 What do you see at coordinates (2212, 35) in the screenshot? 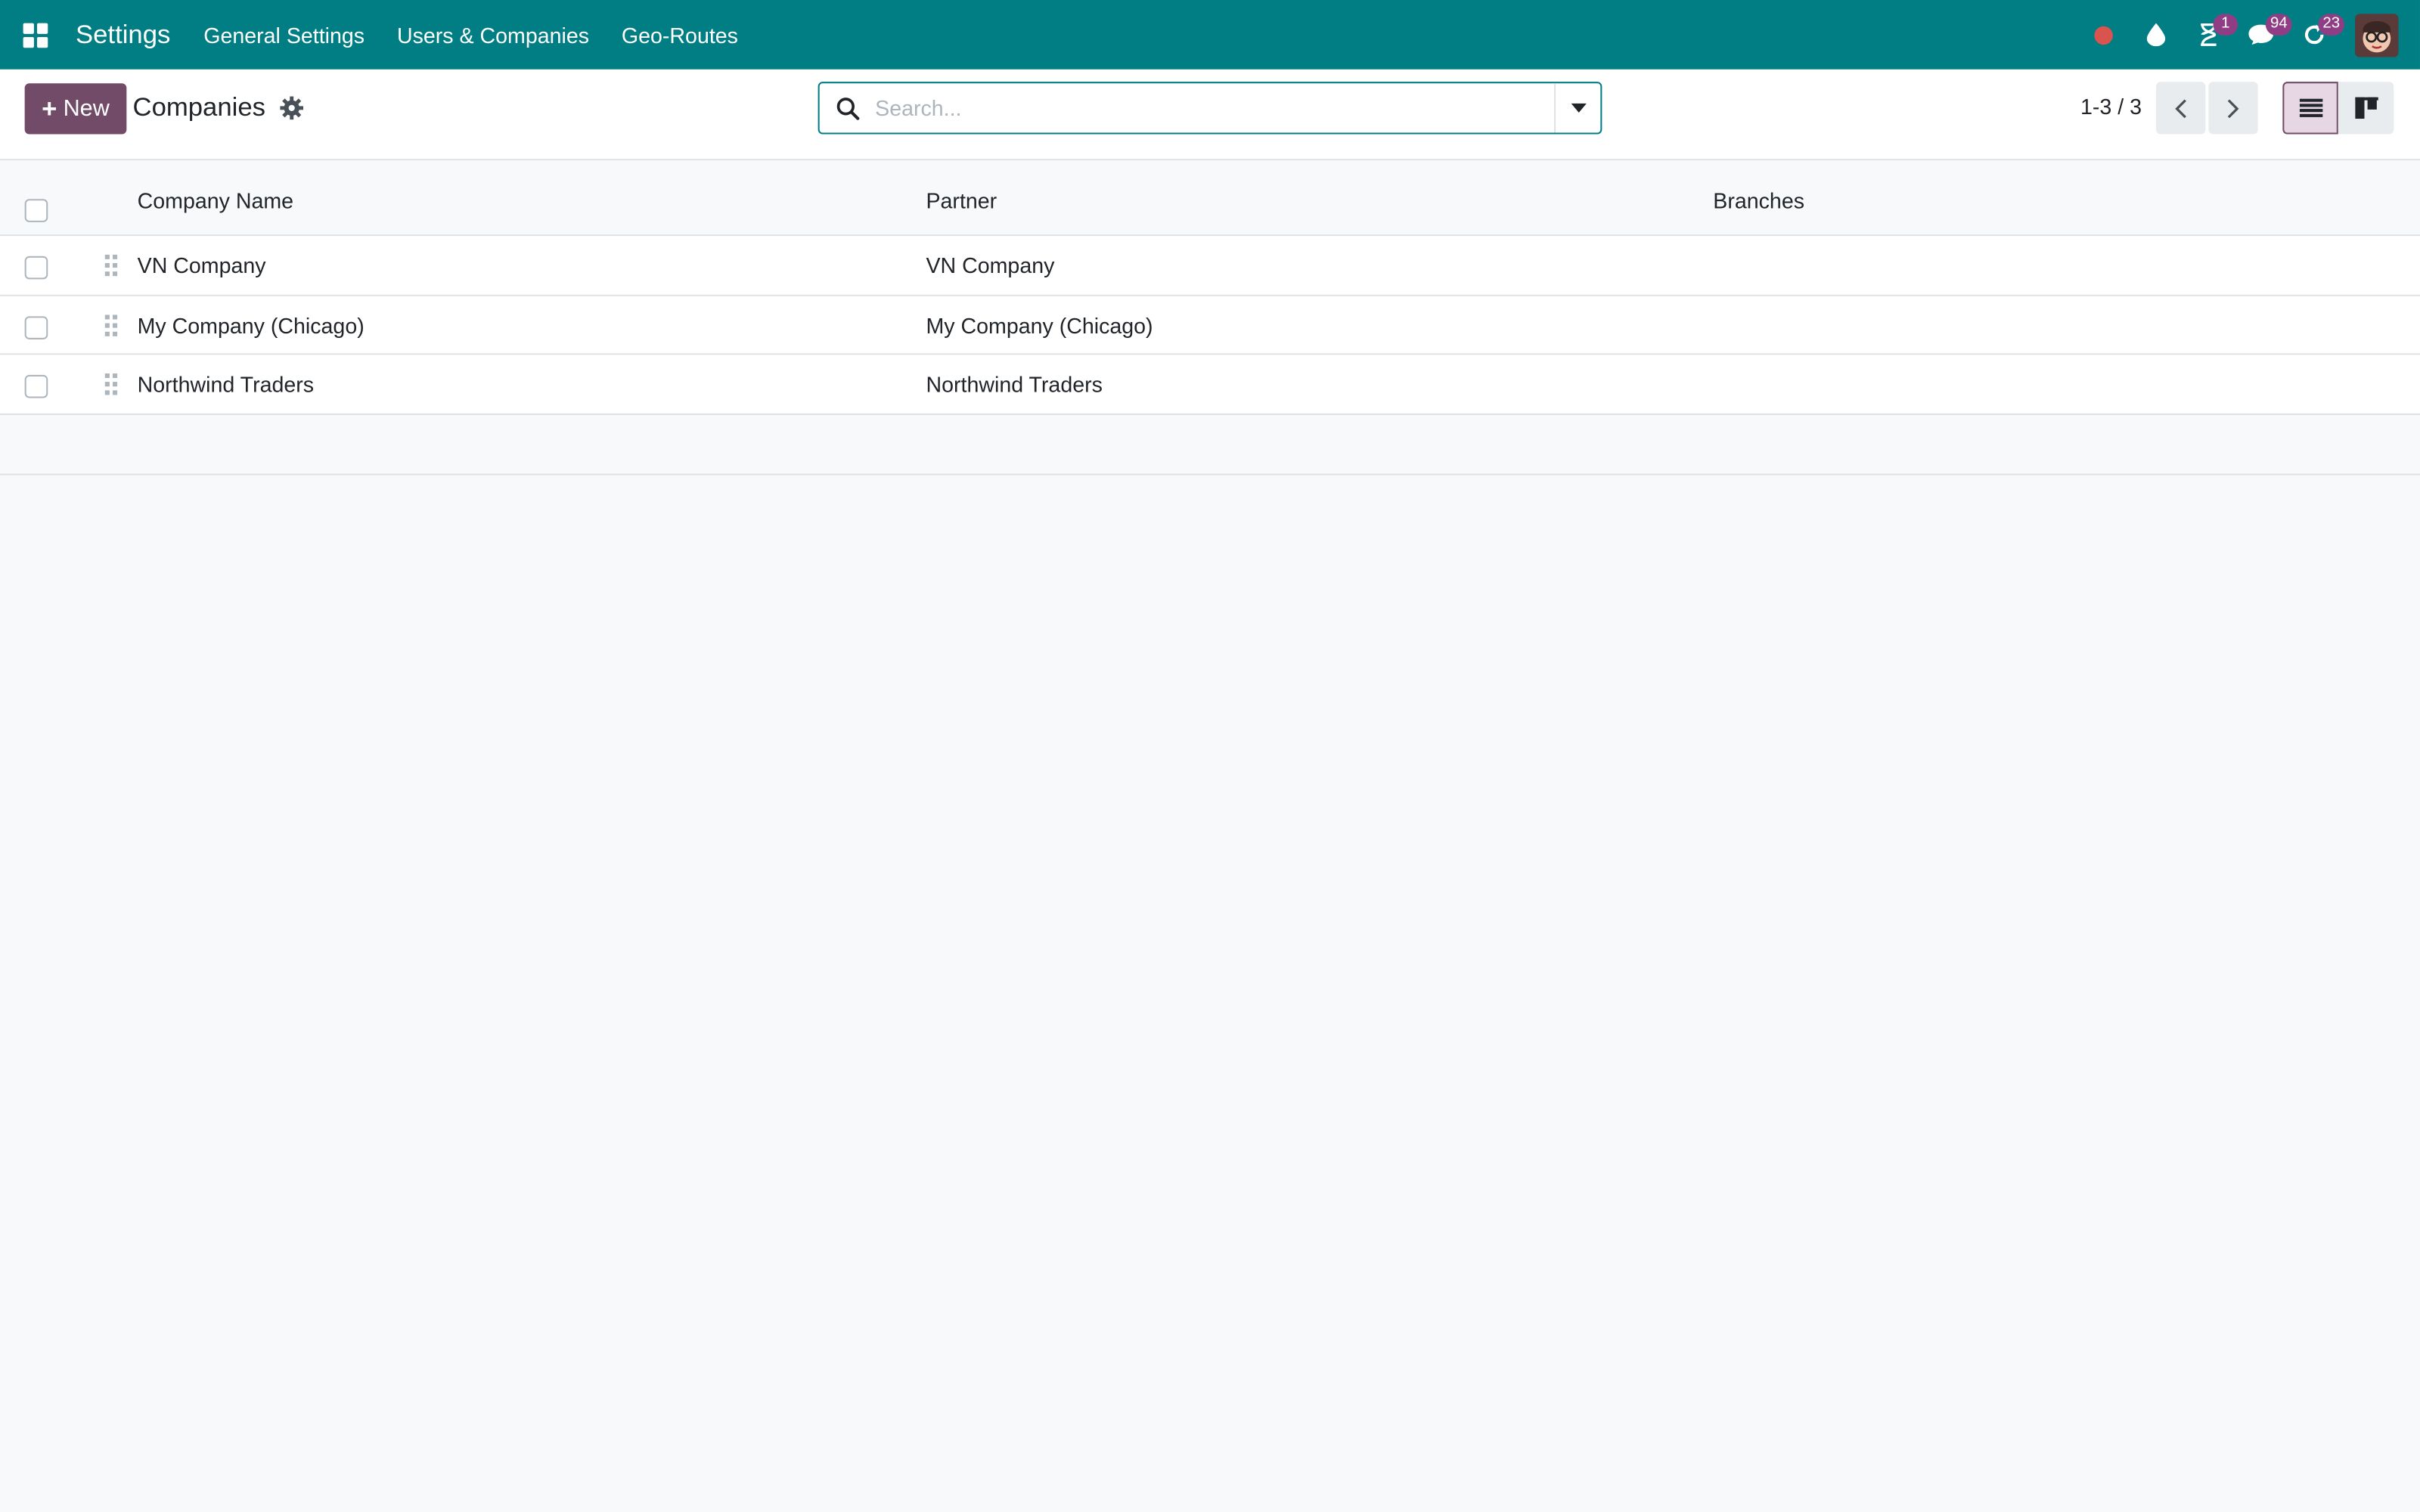
I see `activity-clock-icon: 1` at bounding box center [2212, 35].